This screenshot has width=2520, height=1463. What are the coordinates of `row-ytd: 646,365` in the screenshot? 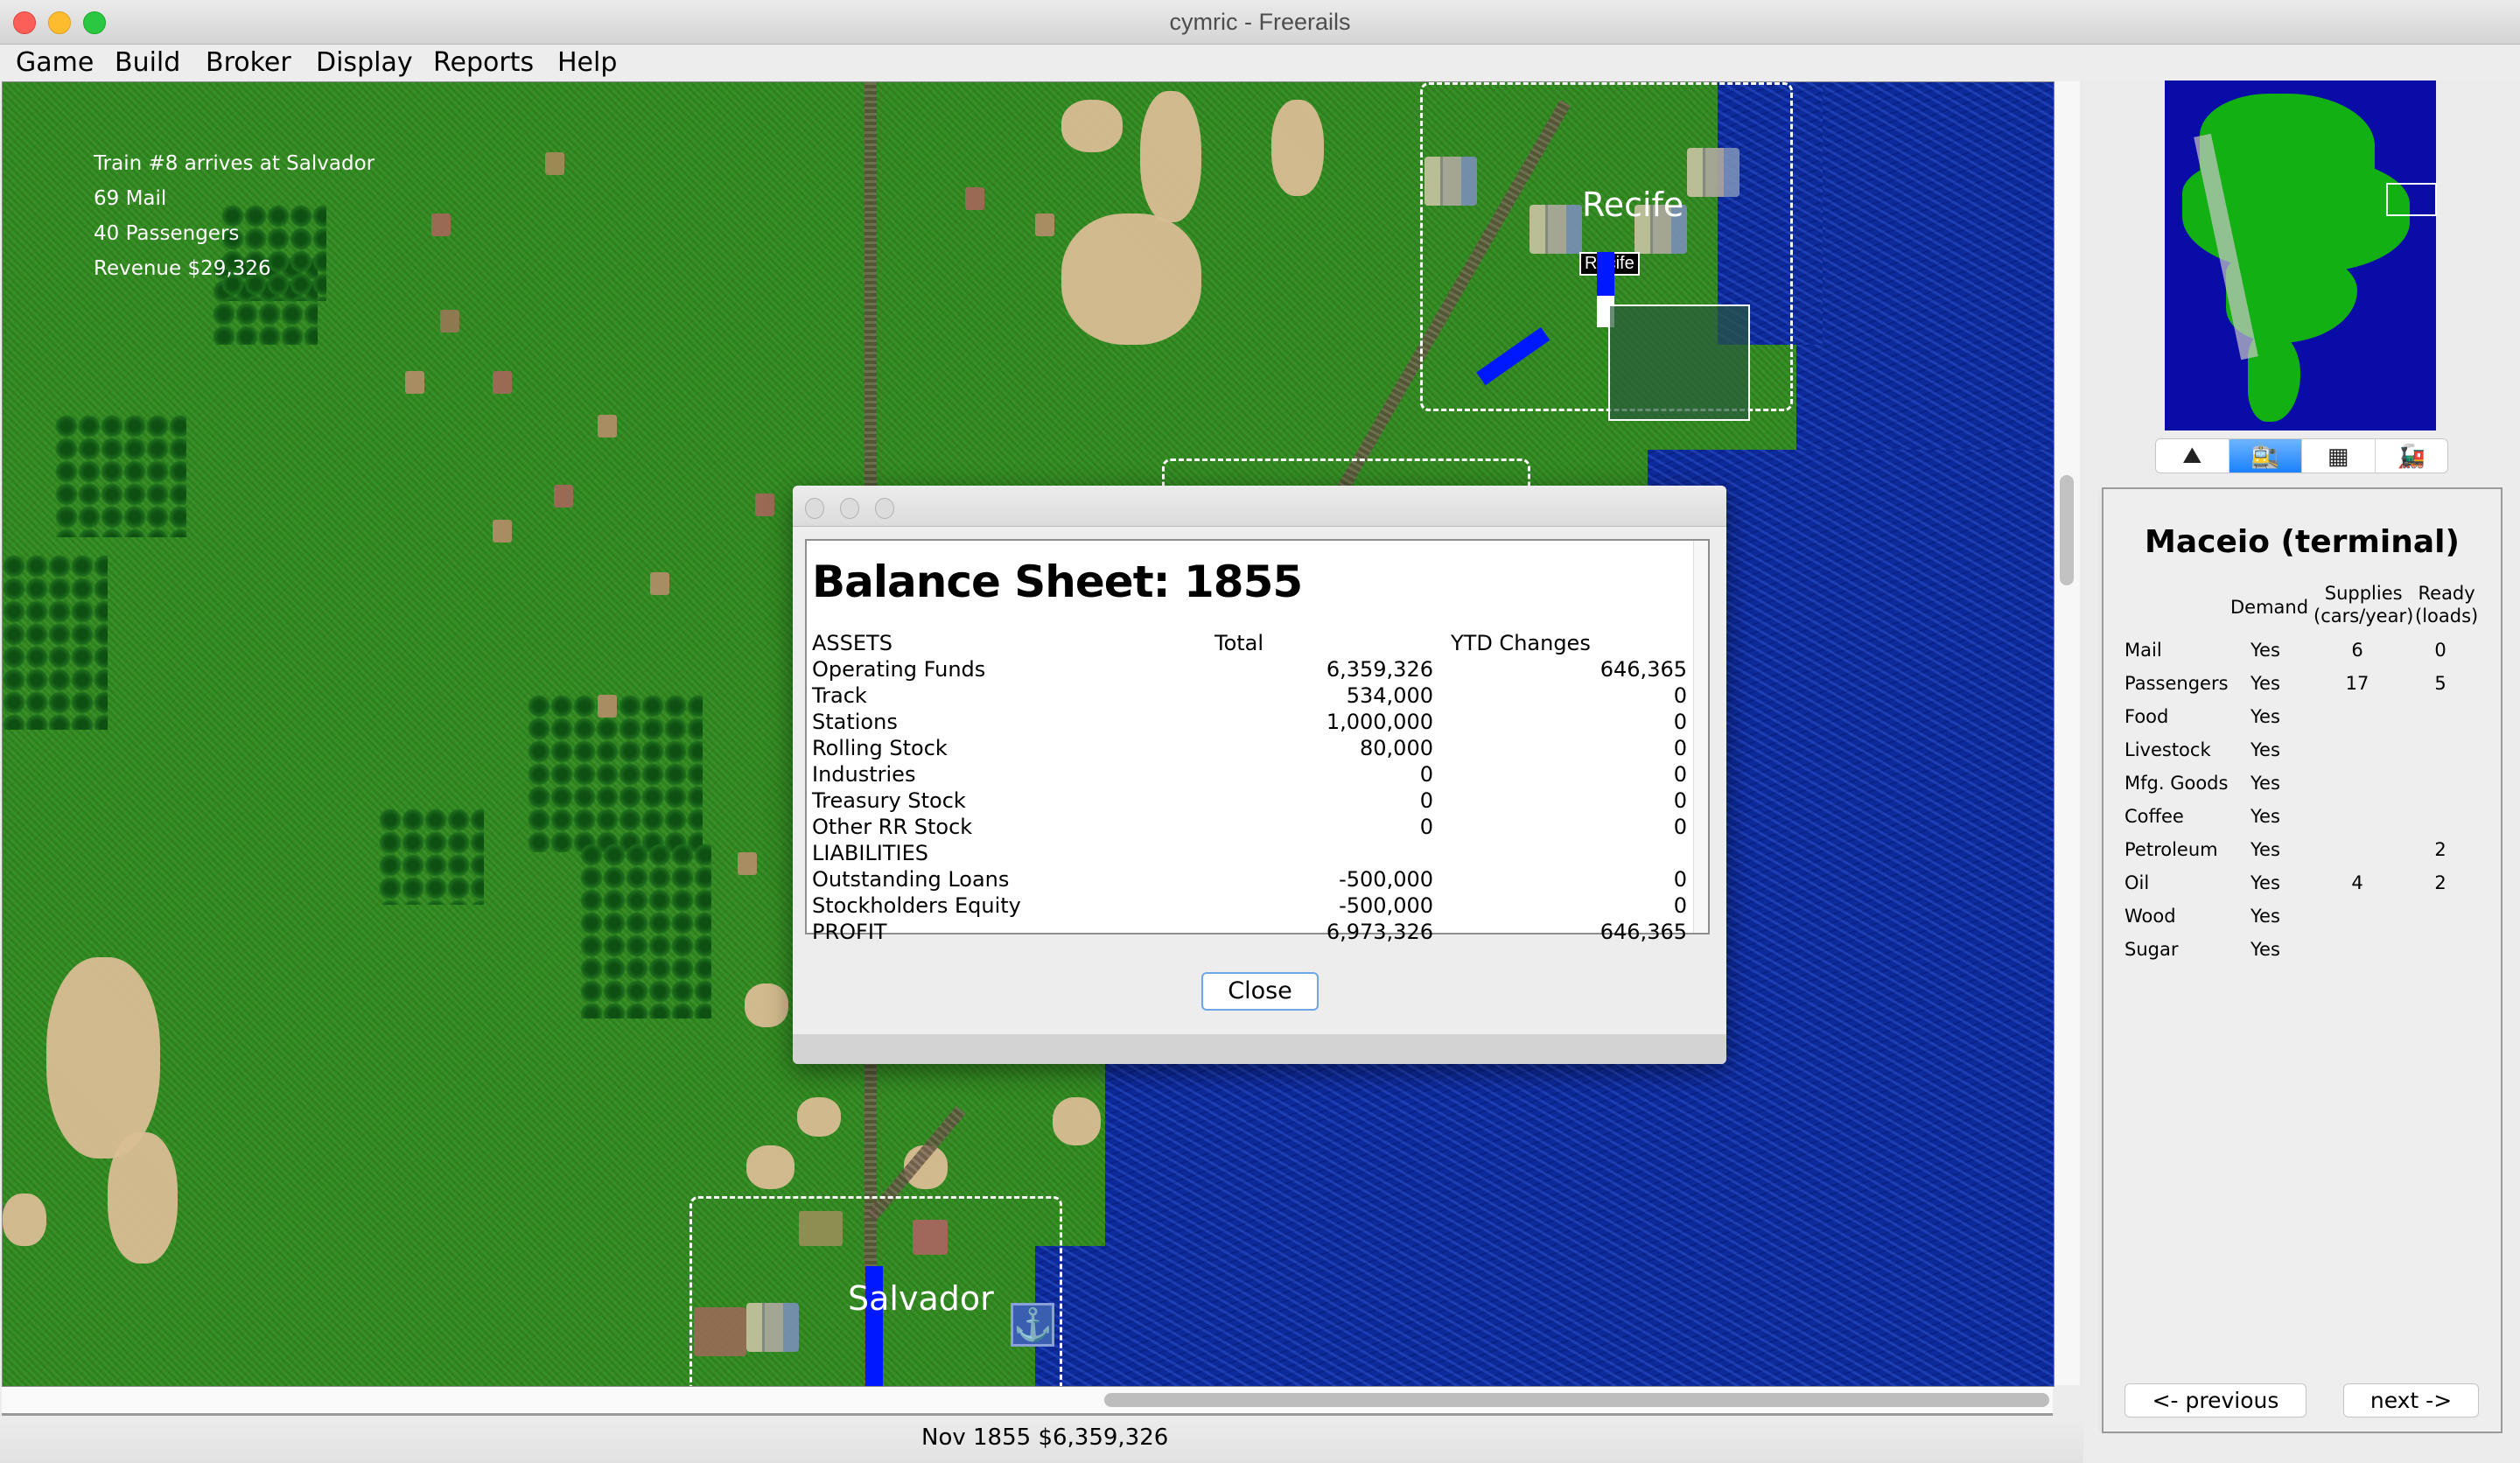 It's located at (1643, 932).